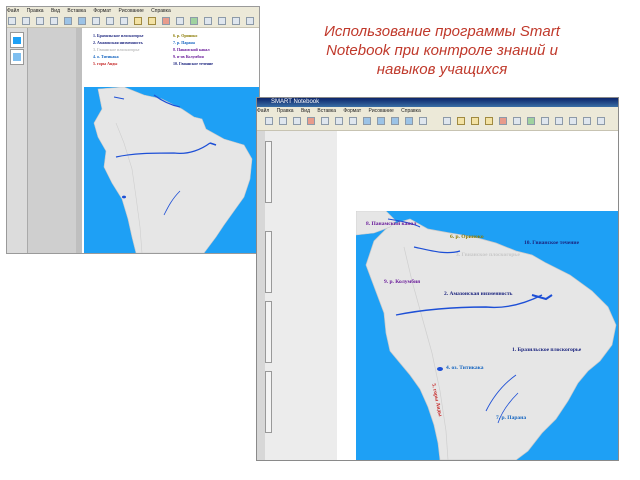  I want to click on legend-item: 6. р. Ориноко, so click(193, 35).